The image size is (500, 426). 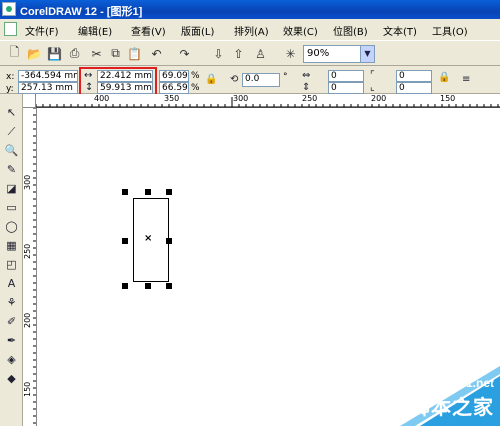 What do you see at coordinates (211, 79) in the screenshot?
I see `lock-ratio-icon: 🔒` at bounding box center [211, 79].